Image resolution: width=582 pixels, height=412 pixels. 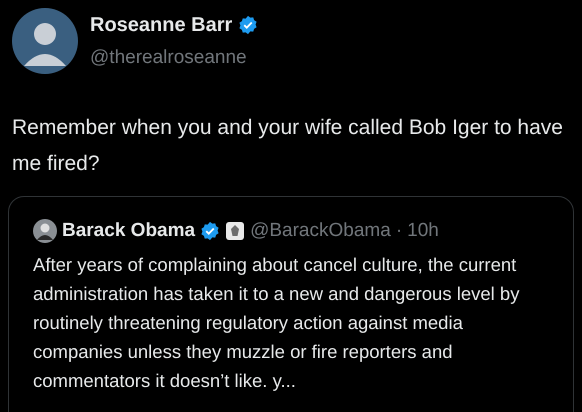 I want to click on tweet-text: Remember when you and your wife called Bob Iger to have me fired?, so click(x=287, y=146).